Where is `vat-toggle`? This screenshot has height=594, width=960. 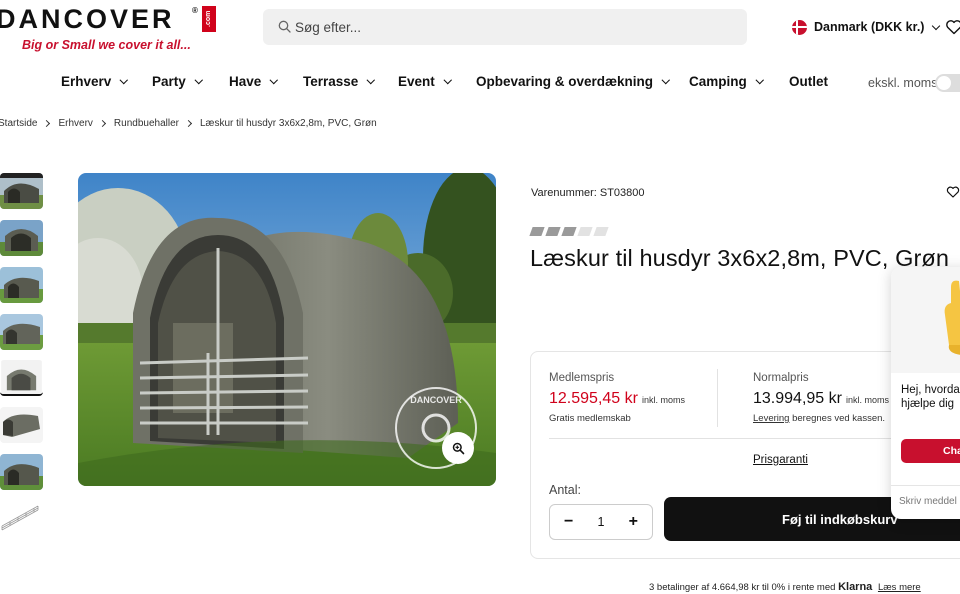 vat-toggle is located at coordinates (947, 83).